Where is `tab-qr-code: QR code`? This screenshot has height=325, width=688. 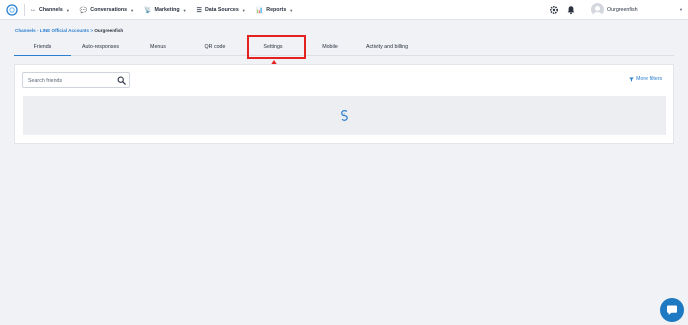
tab-qr-code: QR code is located at coordinates (215, 47).